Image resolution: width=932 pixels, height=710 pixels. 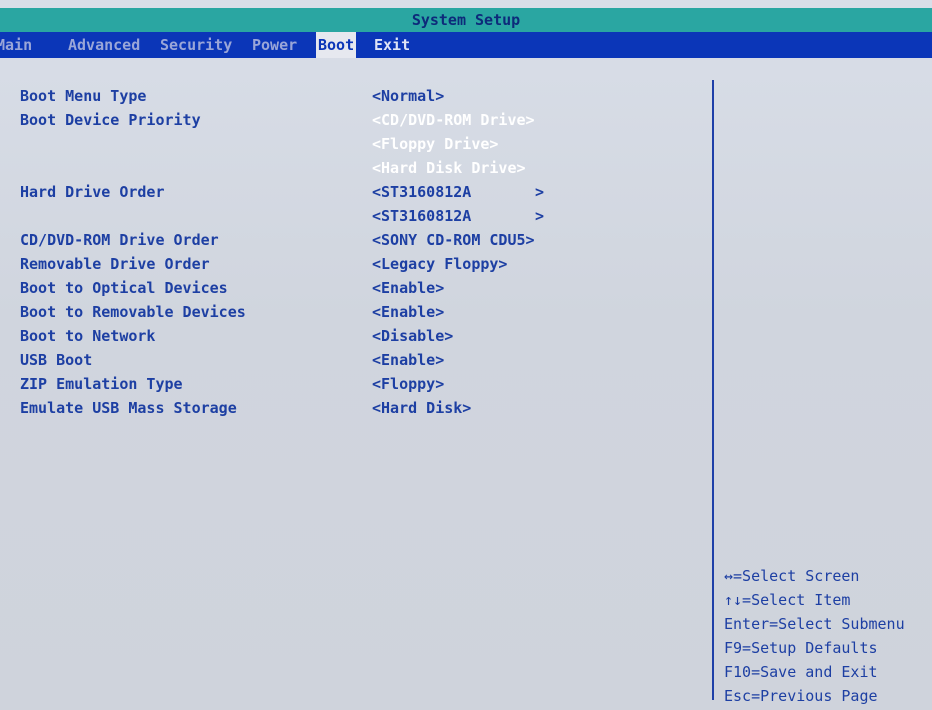 What do you see at coordinates (801, 648) in the screenshot?
I see `help-setup-defaults: F9=Setup Defaults` at bounding box center [801, 648].